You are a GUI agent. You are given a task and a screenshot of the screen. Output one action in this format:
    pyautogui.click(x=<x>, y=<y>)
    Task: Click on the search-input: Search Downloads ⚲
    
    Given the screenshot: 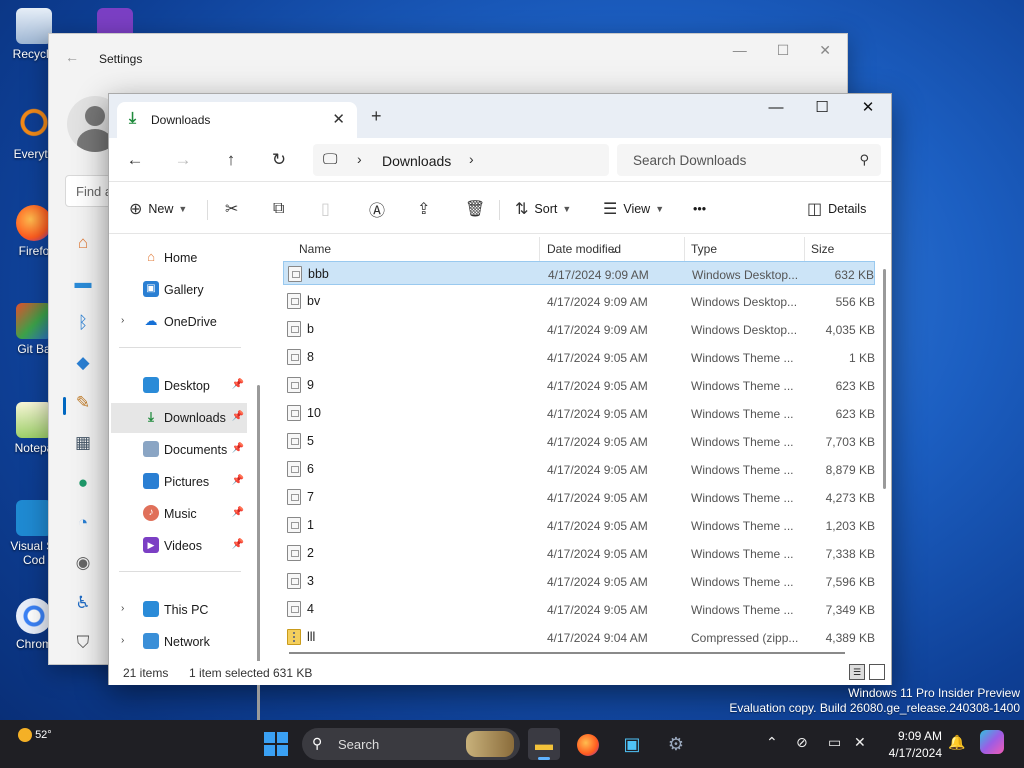 What is the action you would take?
    pyautogui.click(x=749, y=160)
    